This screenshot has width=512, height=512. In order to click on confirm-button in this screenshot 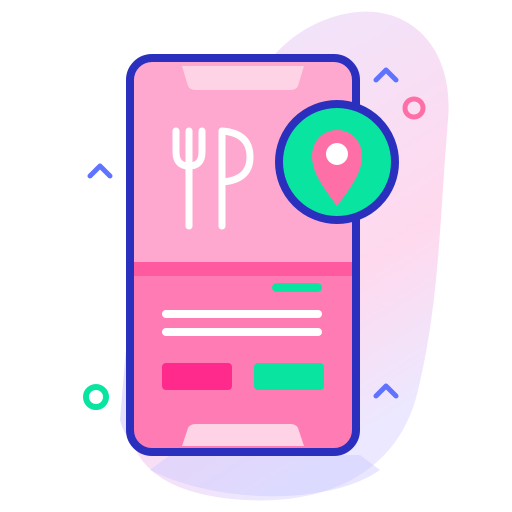, I will do `click(289, 376)`.